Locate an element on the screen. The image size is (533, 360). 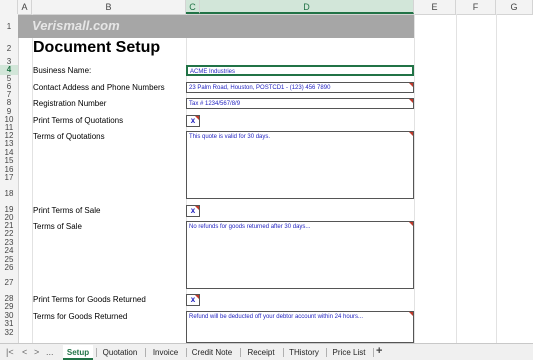
tab-thistory: THistory is located at coordinates (304, 352).